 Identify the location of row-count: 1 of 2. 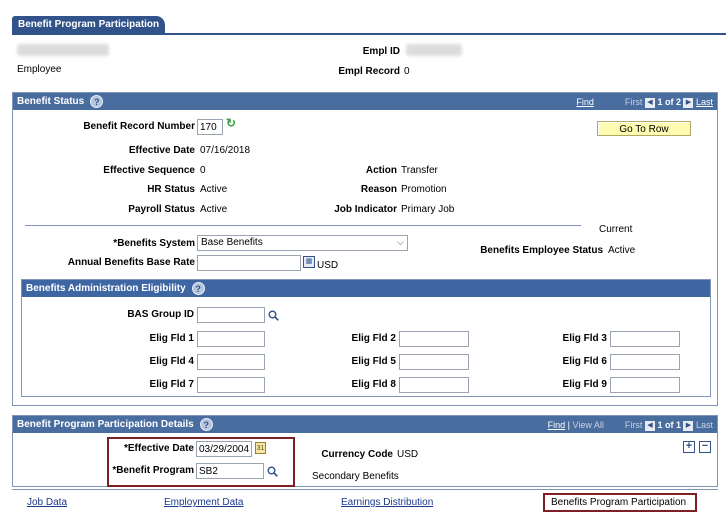
(669, 102).